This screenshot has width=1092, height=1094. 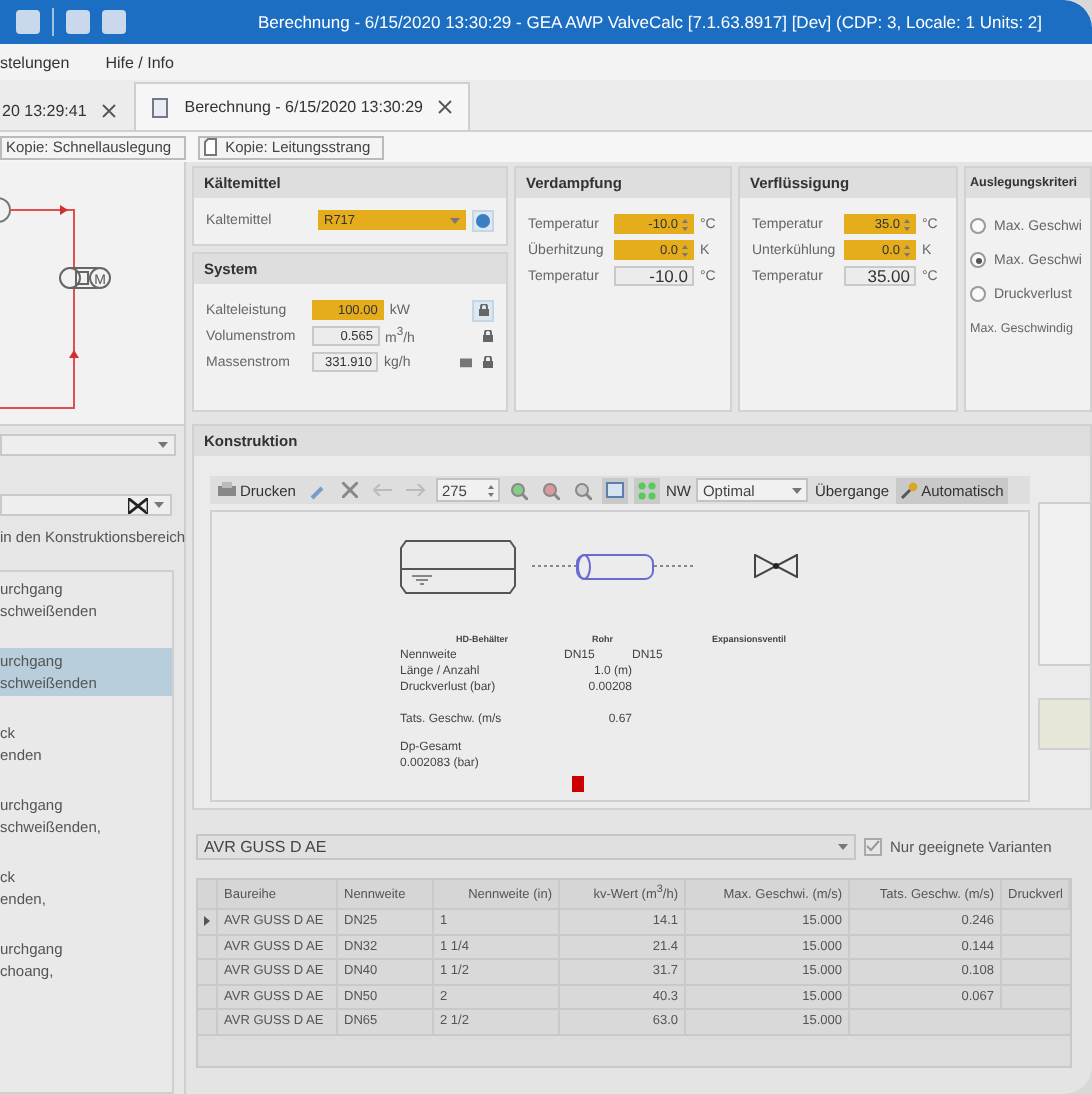 I want to click on window-title: Berechnung - 6/15/2020 13:30:29 - GEA AWP ValveCalc [7.1.63.8917] [Dev] (CDP: 3, Locale: 1 Units: 2], so click(x=650, y=22).